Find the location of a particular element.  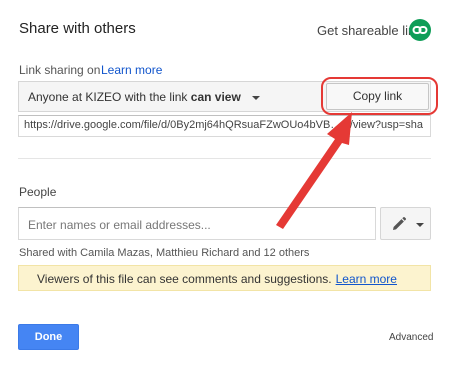

get-shareable-link: Get shareable link is located at coordinates (369, 30).